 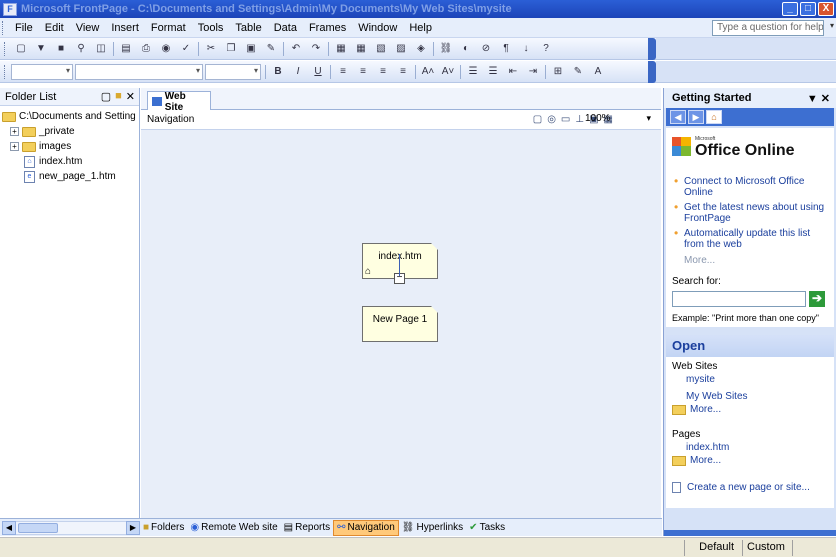 What do you see at coordinates (466, 49) in the screenshot?
I see `refresh-icon: ◐` at bounding box center [466, 49].